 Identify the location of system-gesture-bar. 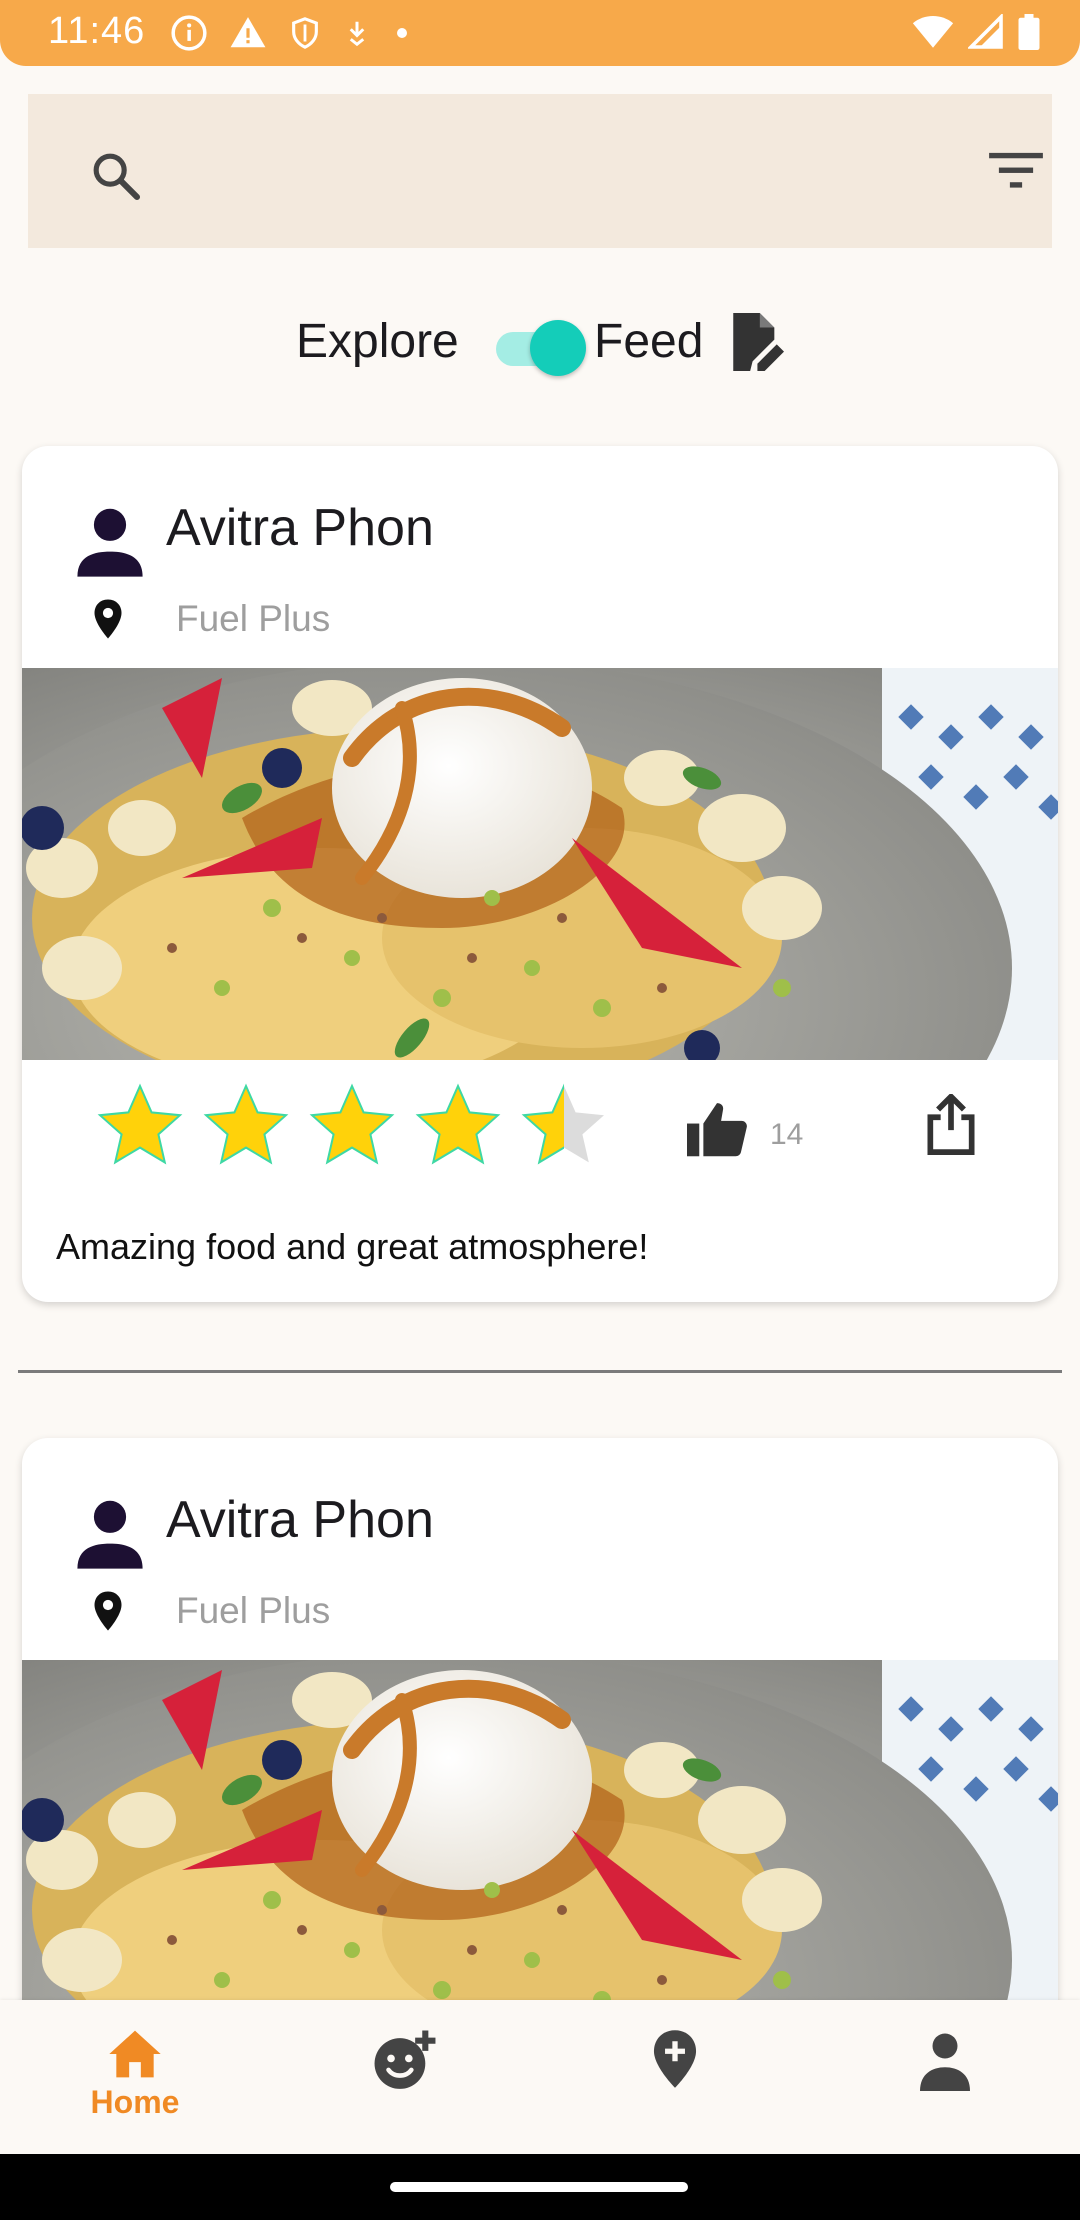
(540, 2187).